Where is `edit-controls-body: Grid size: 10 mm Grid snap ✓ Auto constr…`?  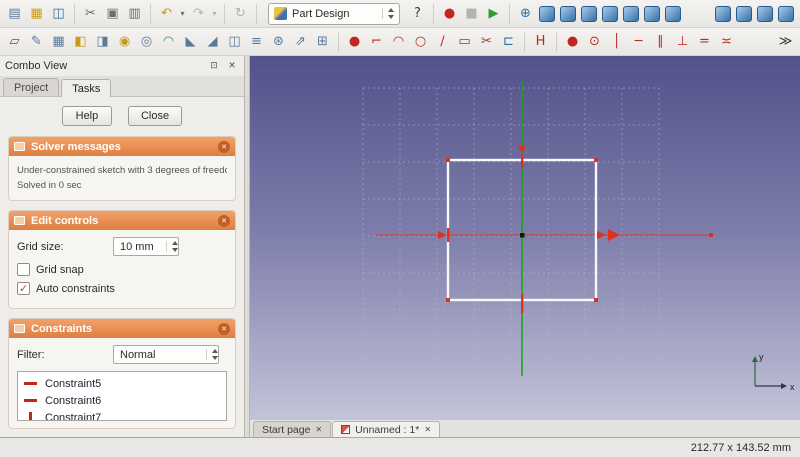
edit-controls-body: Grid size: 10 mm Grid snap ✓ Auto constr… is located at coordinates (122, 269).